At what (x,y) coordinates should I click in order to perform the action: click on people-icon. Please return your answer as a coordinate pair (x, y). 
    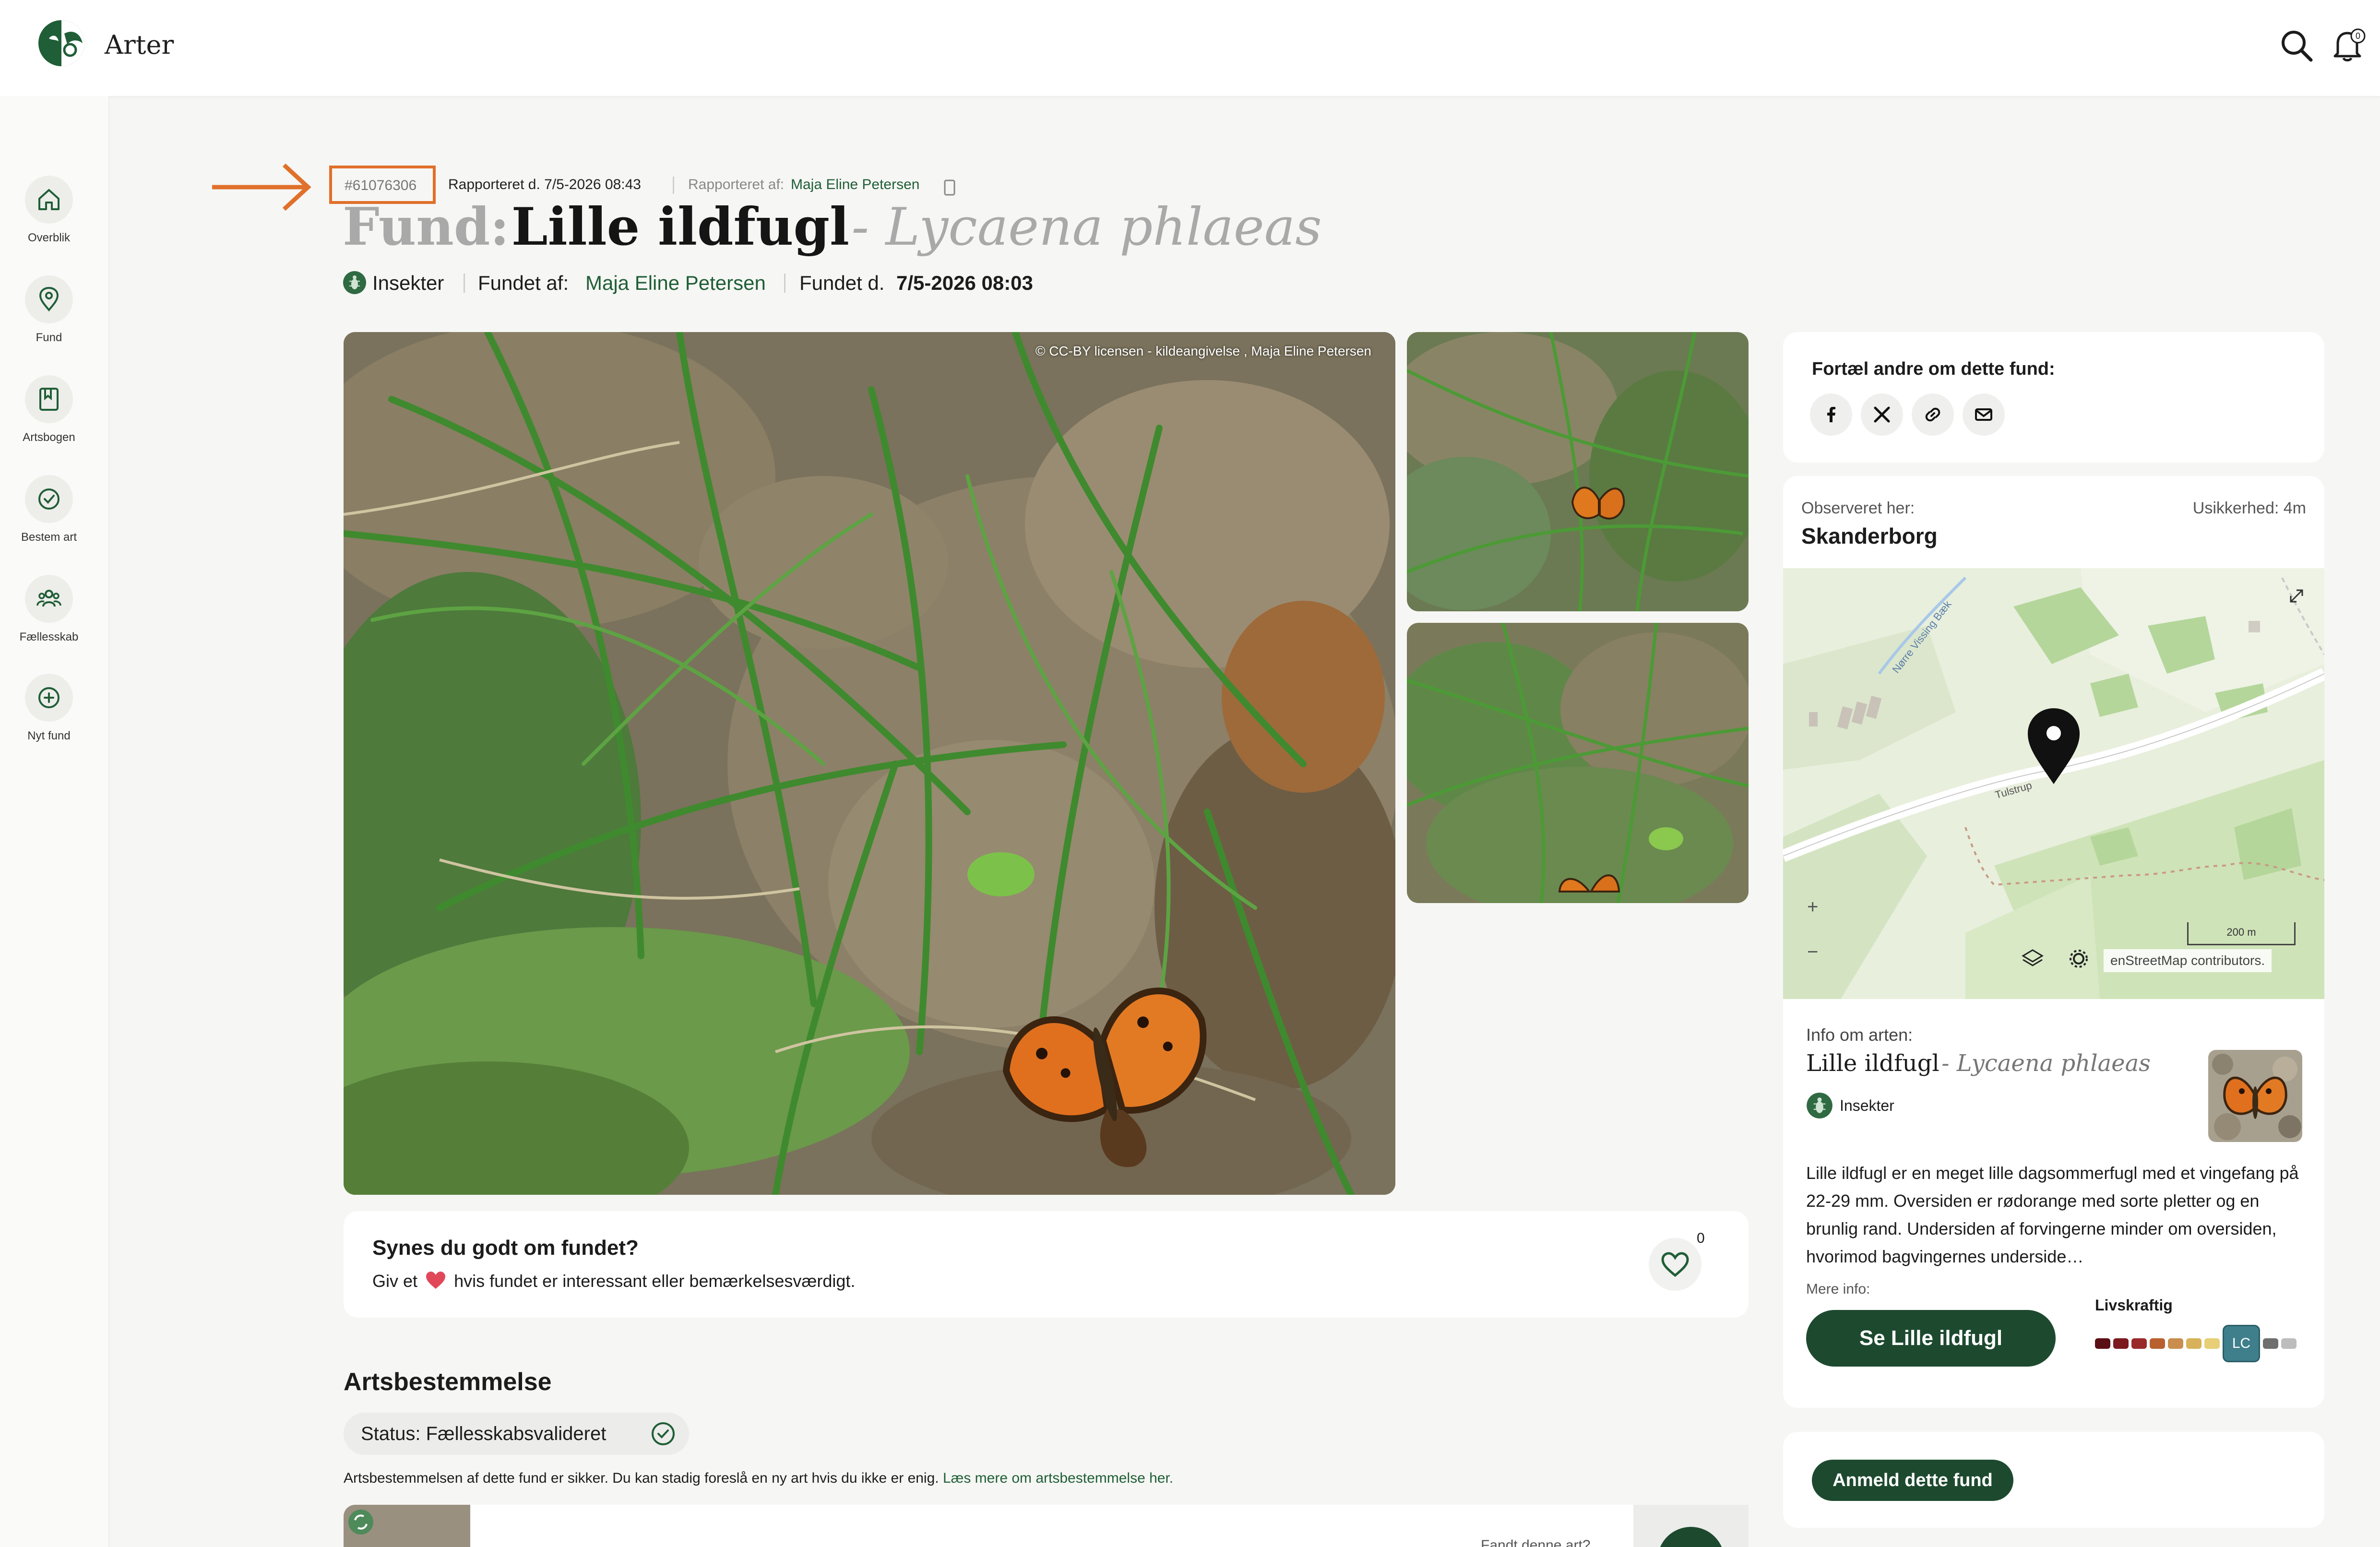
    Looking at the image, I should click on (49, 599).